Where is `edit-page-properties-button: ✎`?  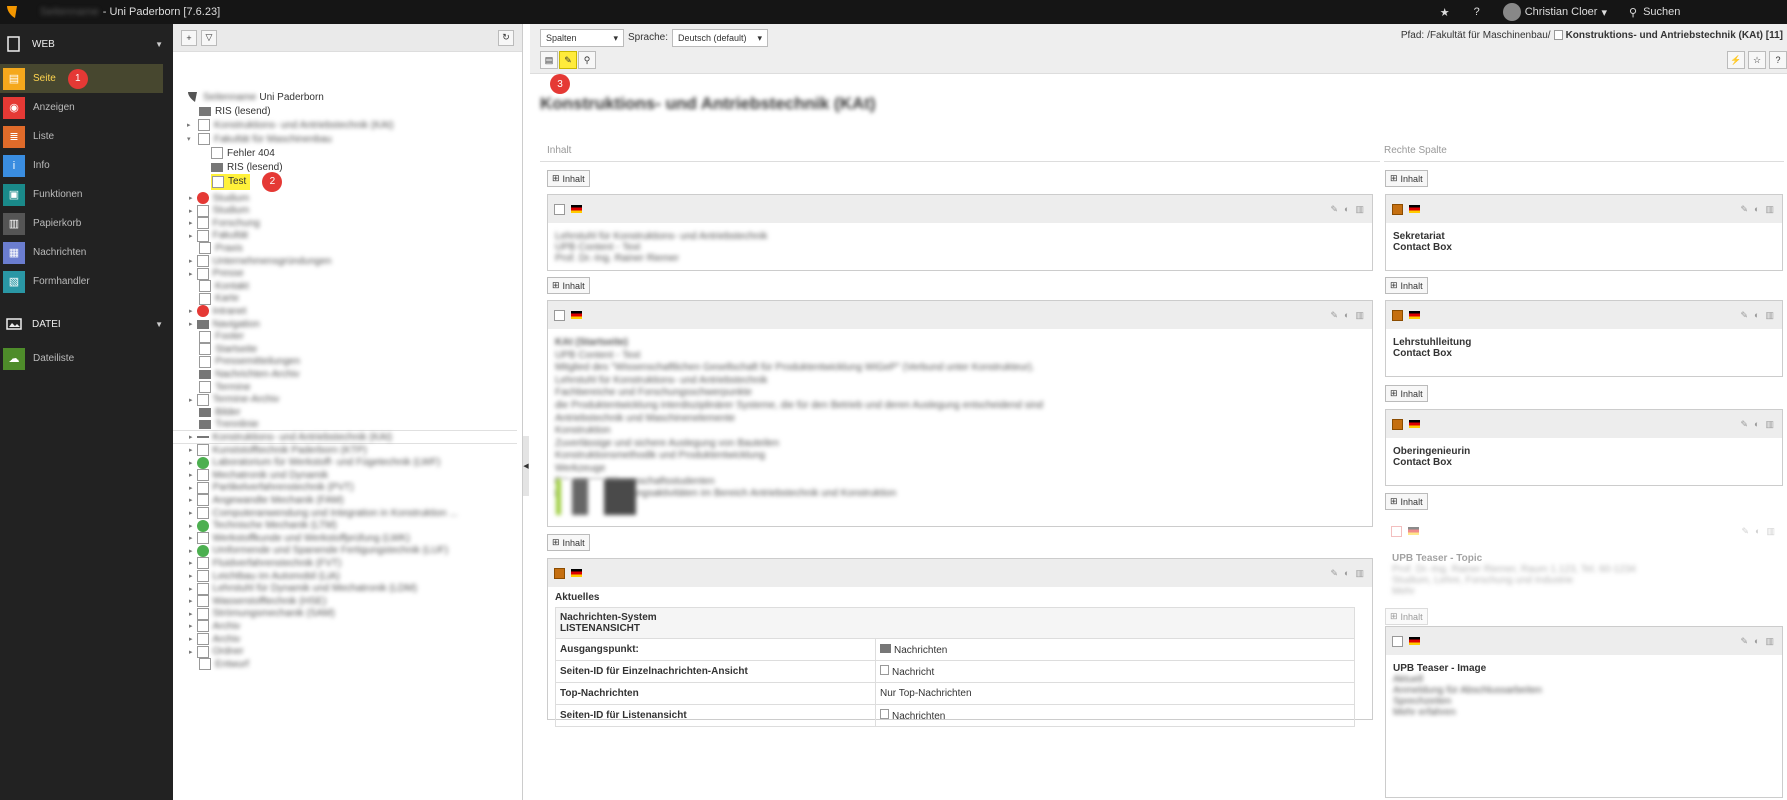 edit-page-properties-button: ✎ is located at coordinates (568, 60).